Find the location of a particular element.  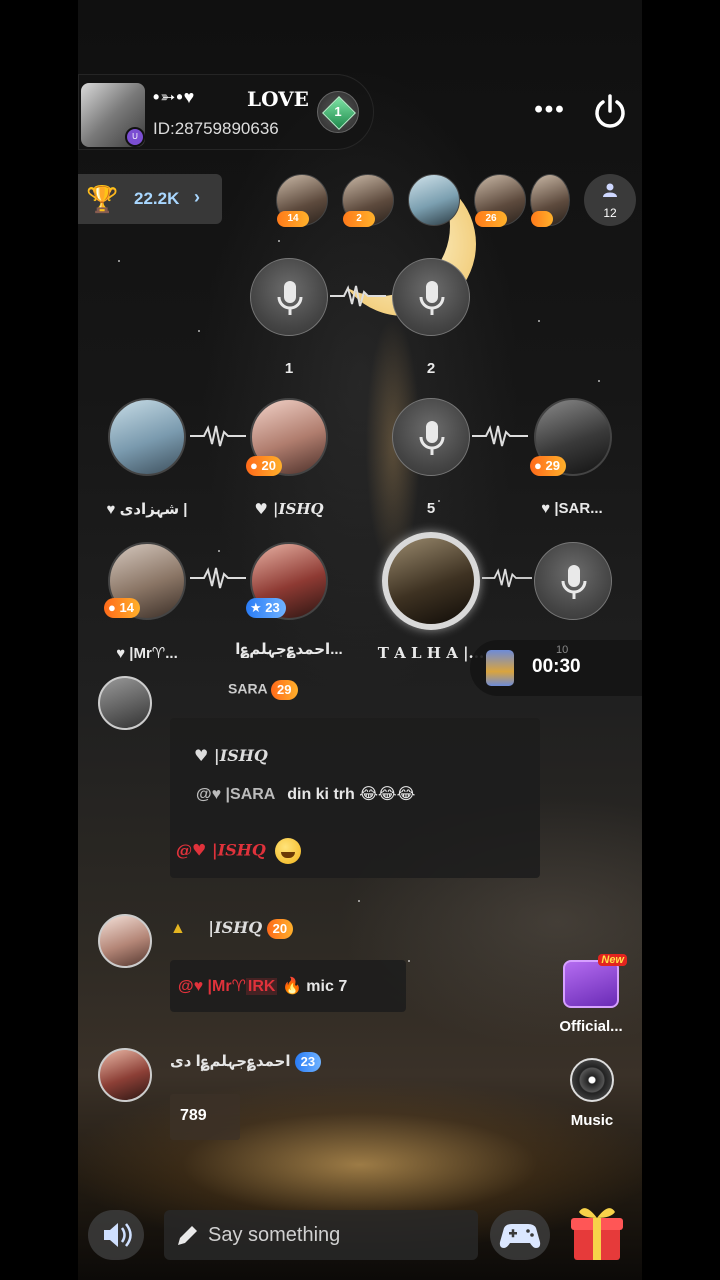

chat-input-bar is located at coordinates (321, 1235).